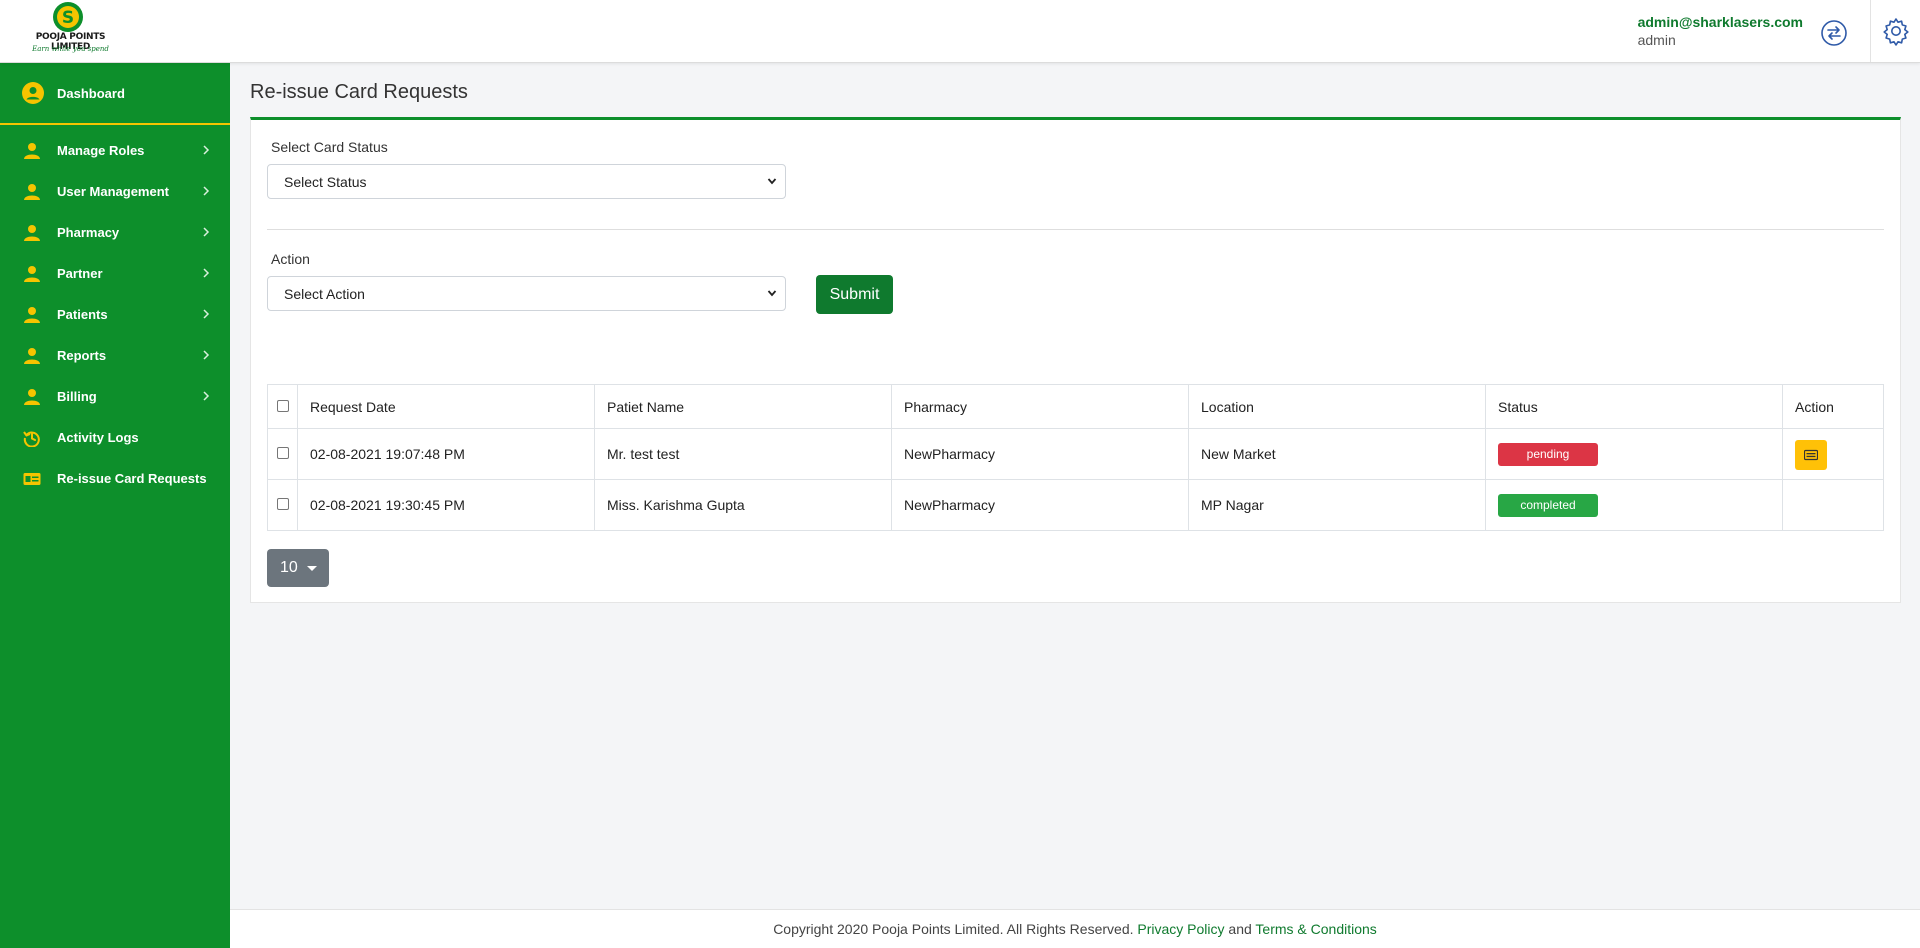 The width and height of the screenshot is (1920, 948). Describe the element at coordinates (1337, 505) in the screenshot. I see `location-cell: MP Nagar` at that location.